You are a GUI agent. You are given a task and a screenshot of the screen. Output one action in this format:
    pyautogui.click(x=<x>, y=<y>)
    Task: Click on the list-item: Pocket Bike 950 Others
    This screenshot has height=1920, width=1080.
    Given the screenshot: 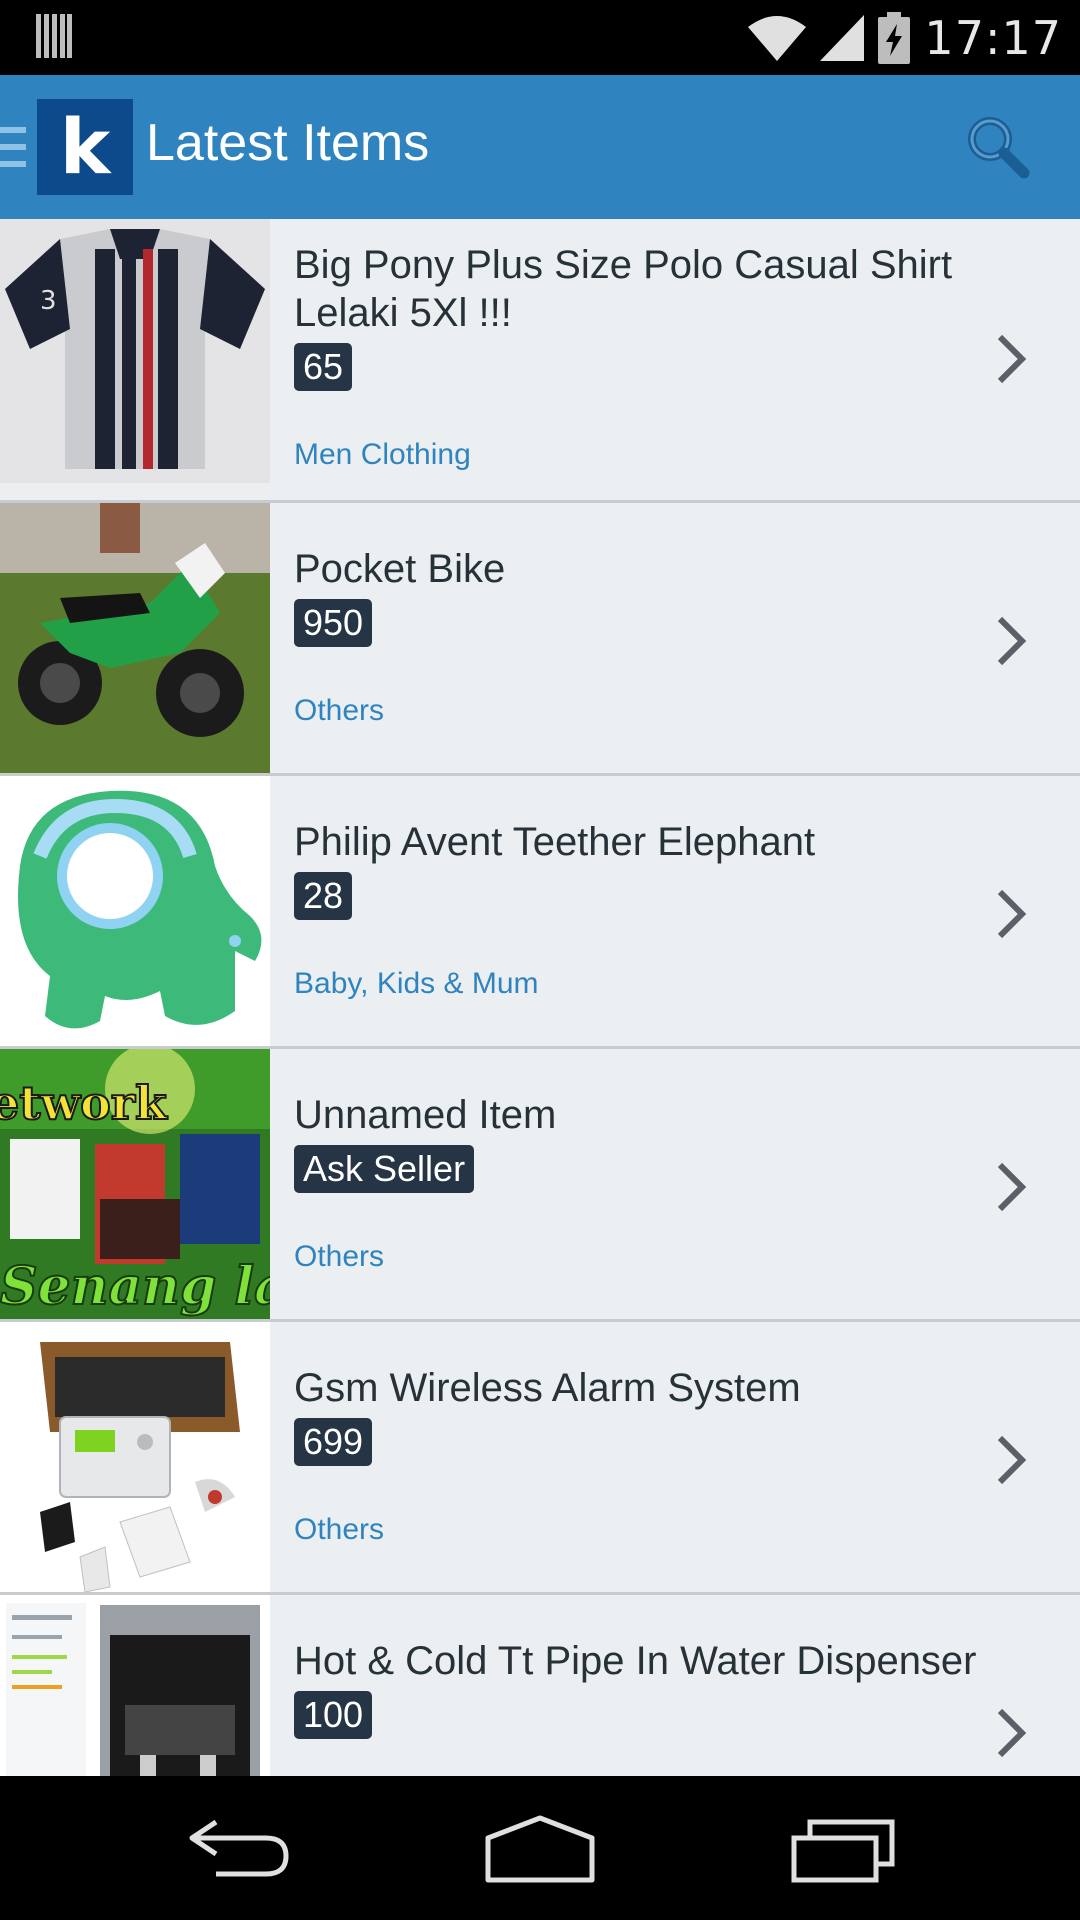 What is the action you would take?
    pyautogui.click(x=540, y=639)
    